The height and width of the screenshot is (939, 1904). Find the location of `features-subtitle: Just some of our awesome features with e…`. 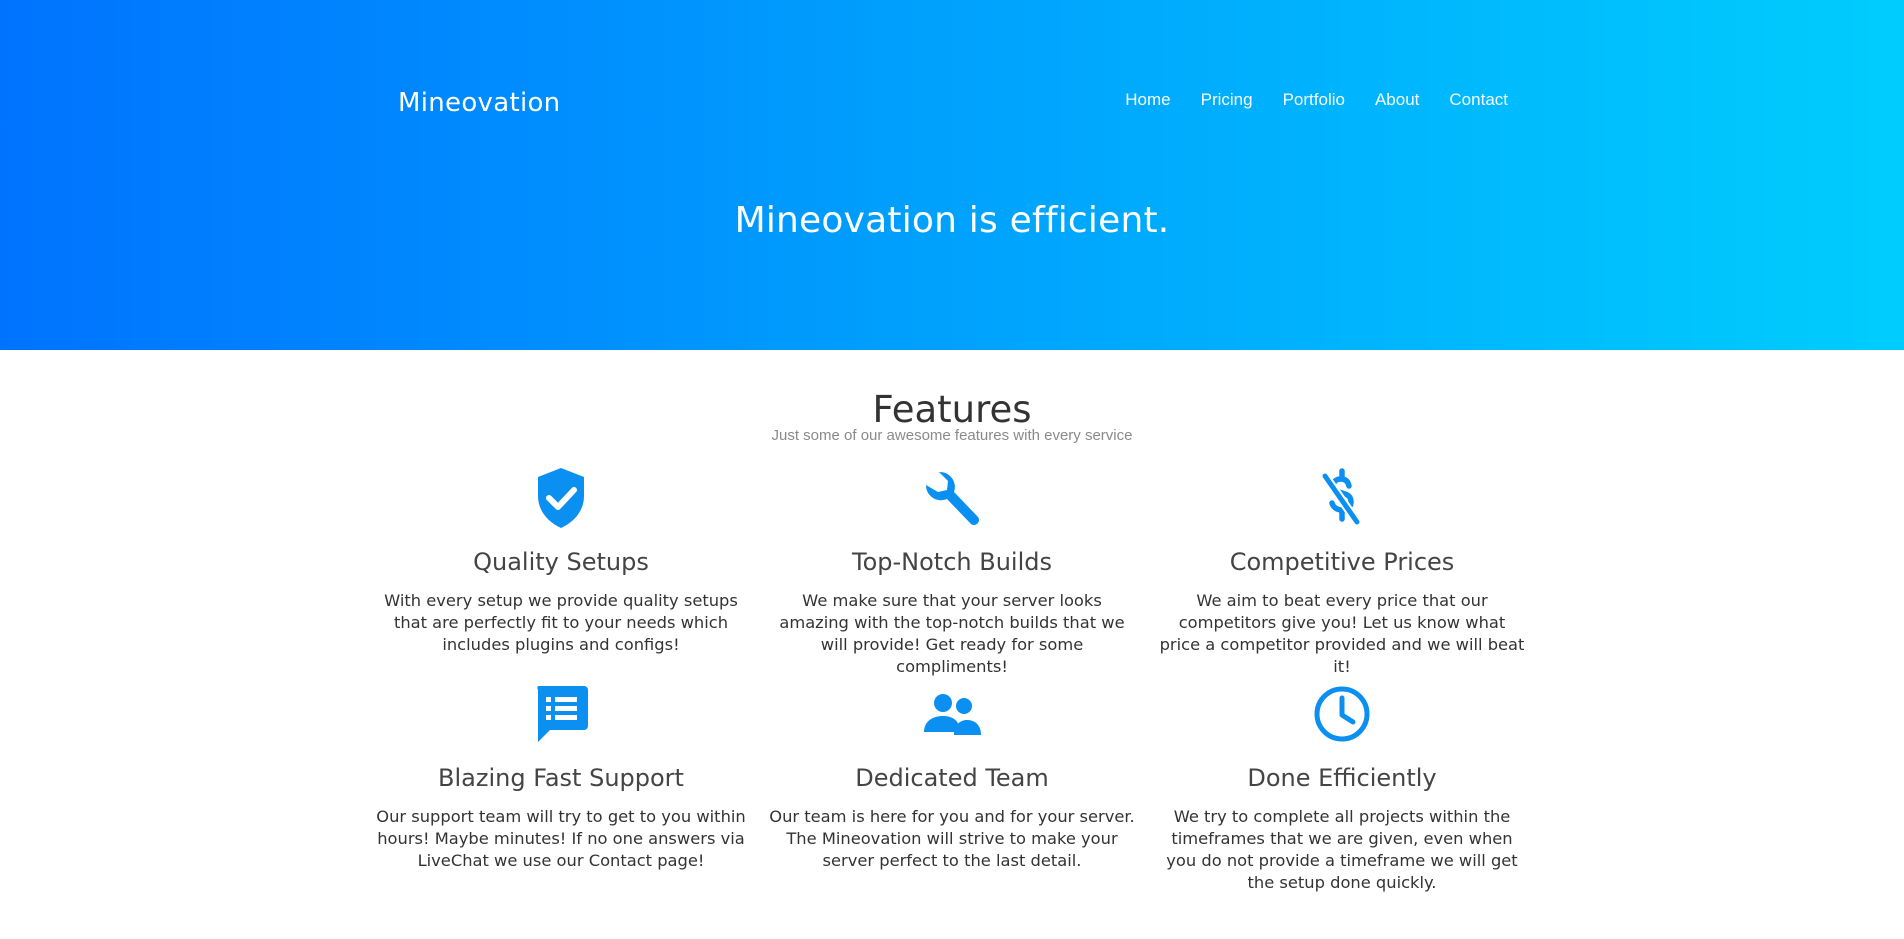

features-subtitle: Just some of our awesome features with e… is located at coordinates (952, 435).